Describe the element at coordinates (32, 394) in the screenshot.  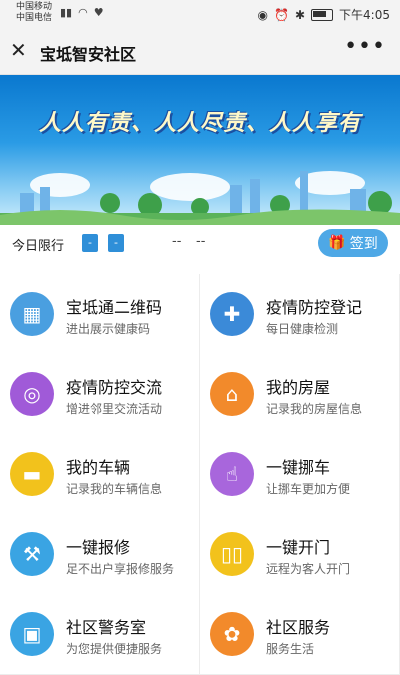
I see `camera-aperture-icon: ◎` at that location.